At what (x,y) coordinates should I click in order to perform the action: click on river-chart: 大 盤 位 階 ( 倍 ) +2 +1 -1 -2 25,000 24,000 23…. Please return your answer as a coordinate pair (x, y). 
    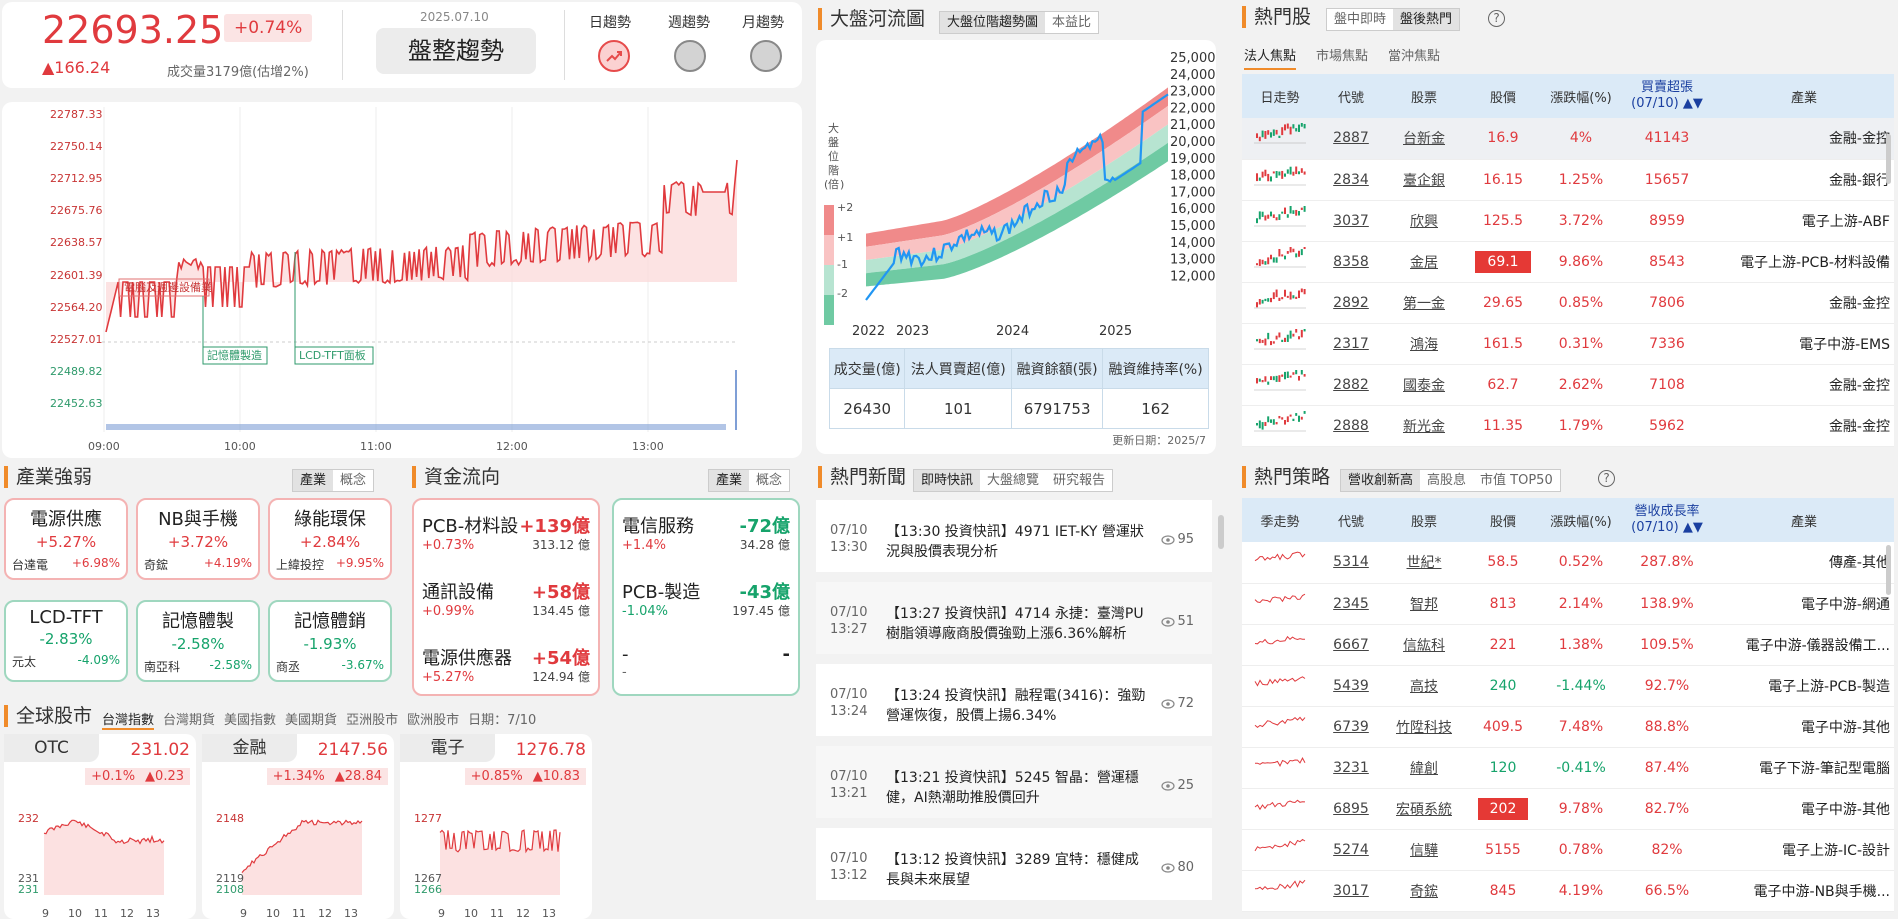
    Looking at the image, I should click on (1016, 190).